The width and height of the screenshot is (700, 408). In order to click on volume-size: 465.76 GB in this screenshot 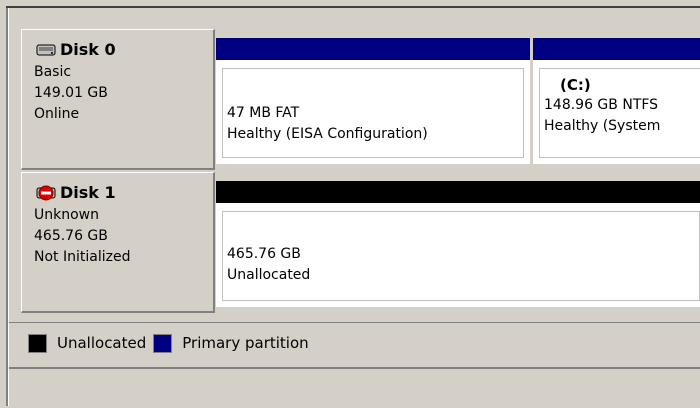, I will do `click(264, 254)`.